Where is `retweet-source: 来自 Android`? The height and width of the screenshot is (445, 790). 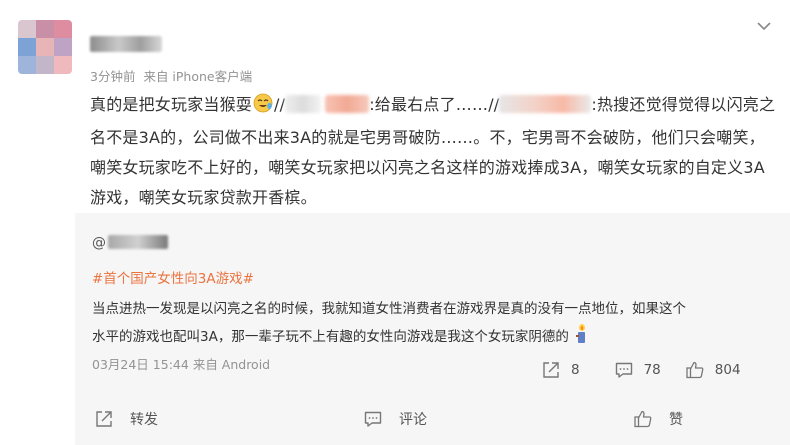
retweet-source: 来自 Android is located at coordinates (231, 364).